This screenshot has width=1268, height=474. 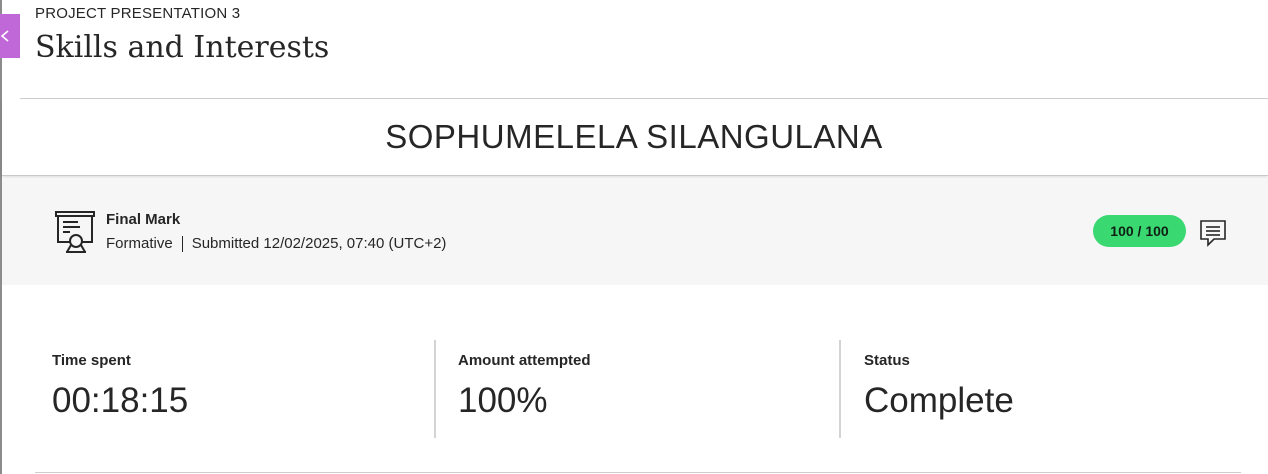 What do you see at coordinates (139, 243) in the screenshot?
I see `grade-type: Formative` at bounding box center [139, 243].